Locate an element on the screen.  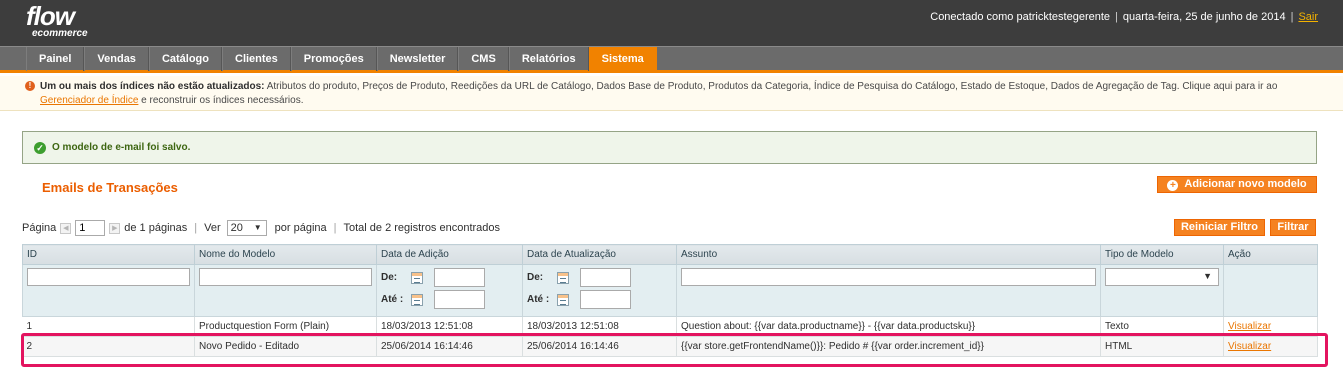
filter-subject-input is located at coordinates (888, 277).